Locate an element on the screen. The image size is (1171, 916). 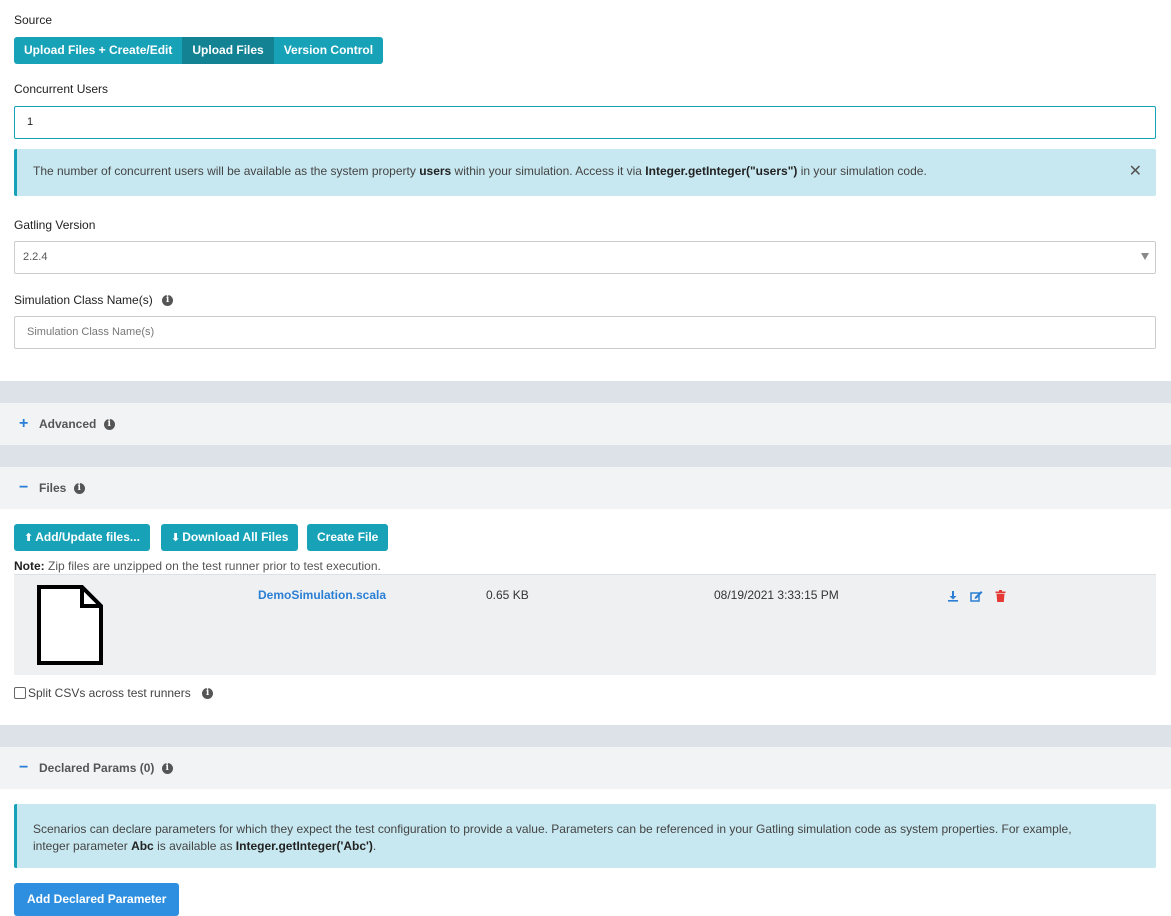
declared-params-section-header: − Declared Params (0) i is located at coordinates (585, 768).